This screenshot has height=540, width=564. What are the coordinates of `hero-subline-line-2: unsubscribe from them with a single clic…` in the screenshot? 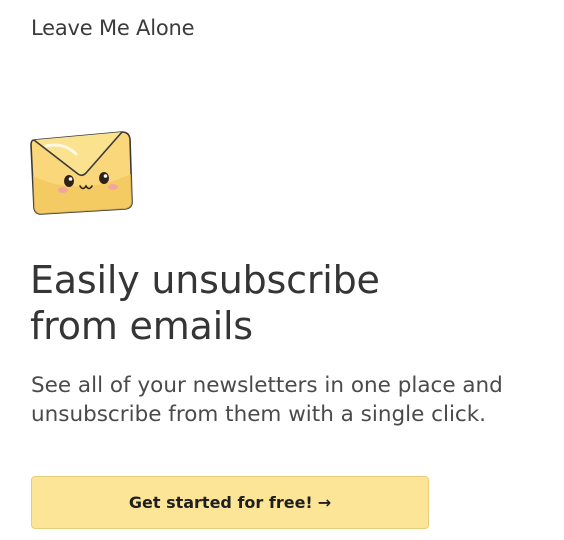 It's located at (259, 414).